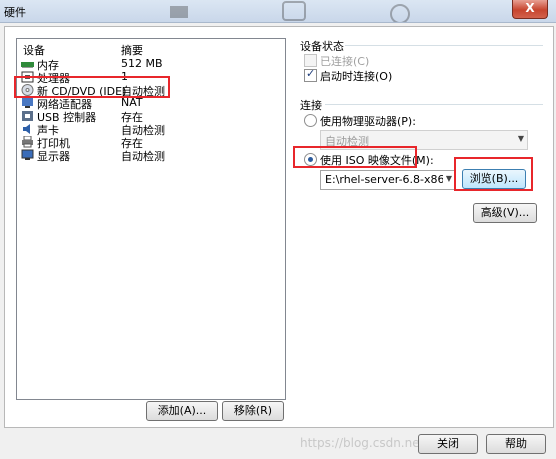 This screenshot has width=556, height=459. I want to click on close-button: 关闭, so click(448, 444).